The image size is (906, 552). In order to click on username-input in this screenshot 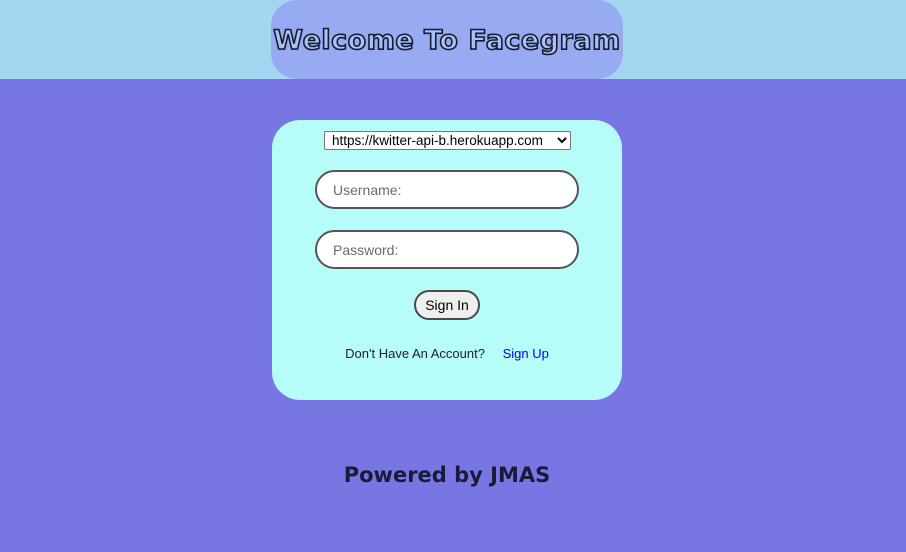, I will do `click(447, 189)`.